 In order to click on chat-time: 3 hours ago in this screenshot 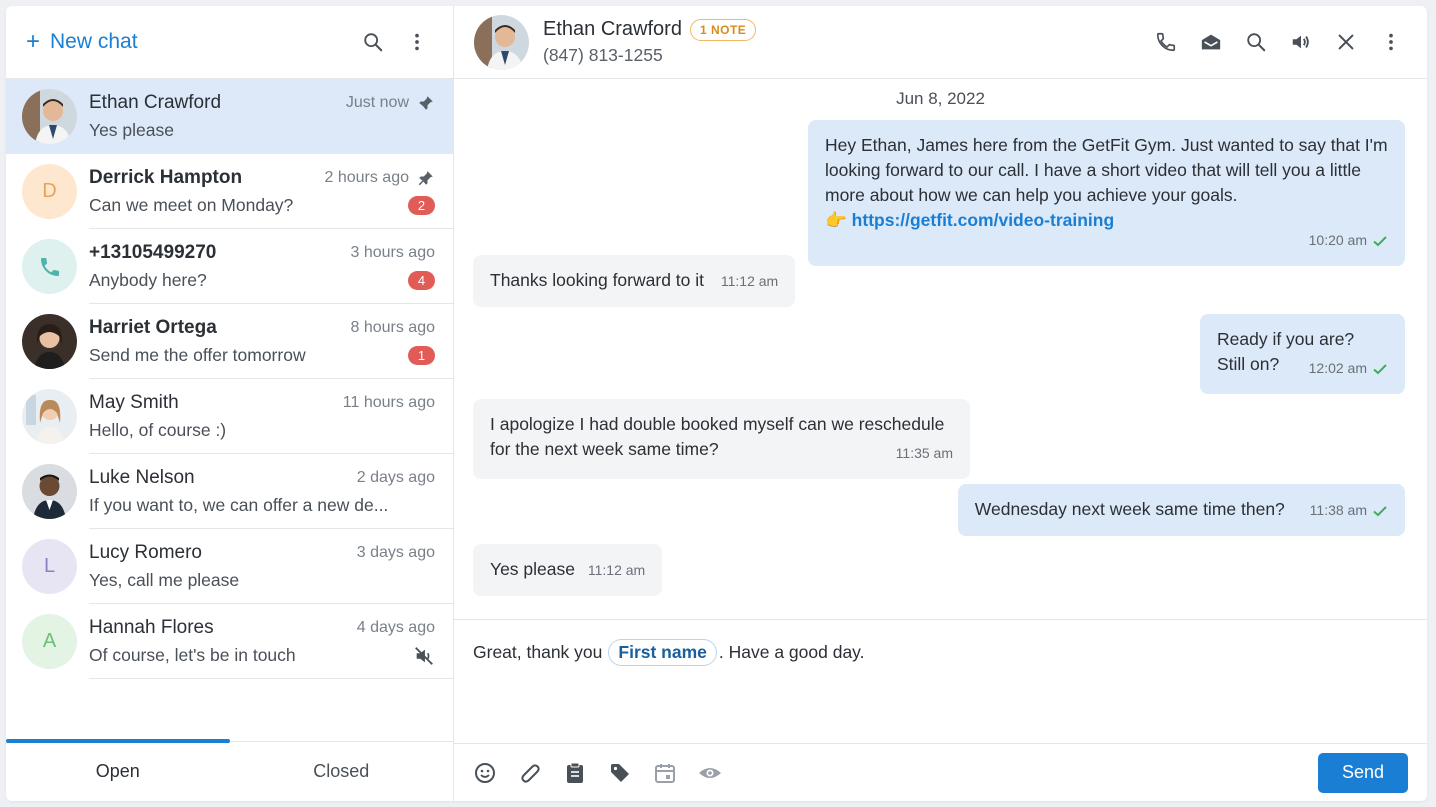, I will do `click(392, 252)`.